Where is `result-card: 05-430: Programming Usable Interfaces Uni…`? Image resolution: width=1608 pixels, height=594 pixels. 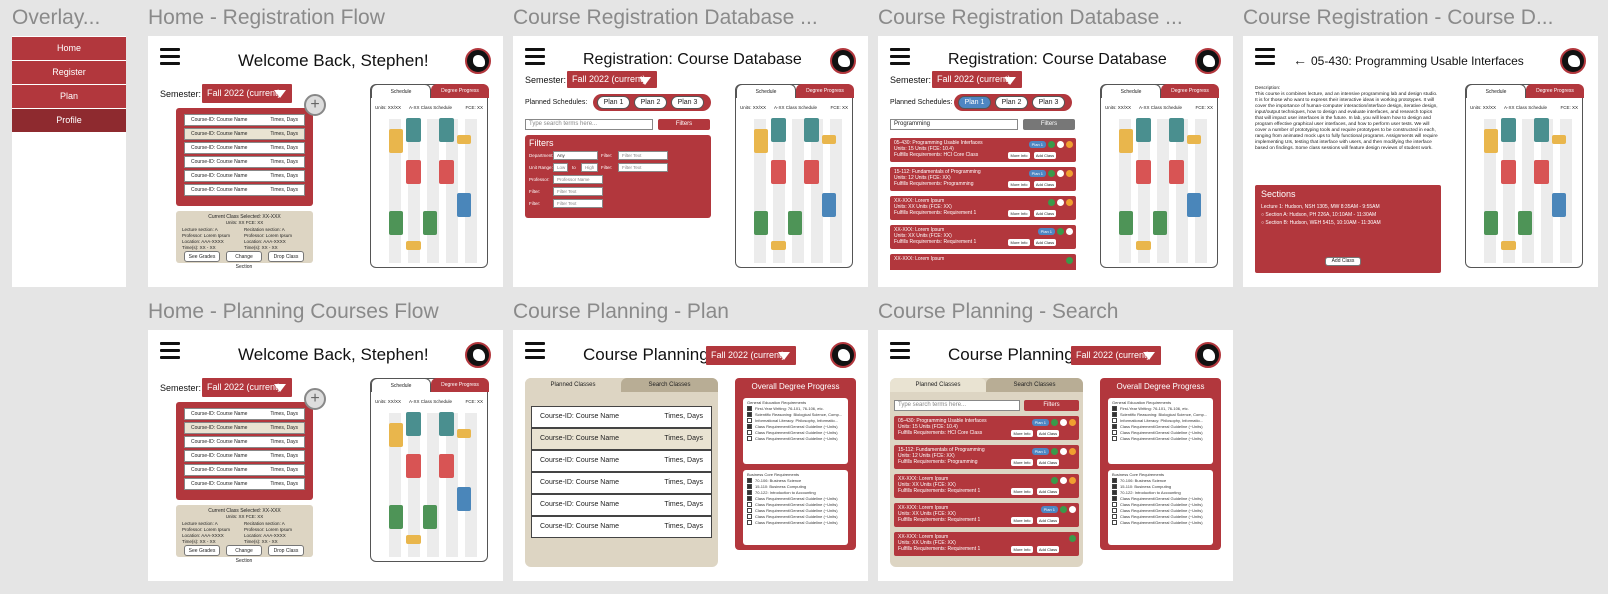 result-card: 05-430: Programming Usable Interfaces Uni… is located at coordinates (983, 150).